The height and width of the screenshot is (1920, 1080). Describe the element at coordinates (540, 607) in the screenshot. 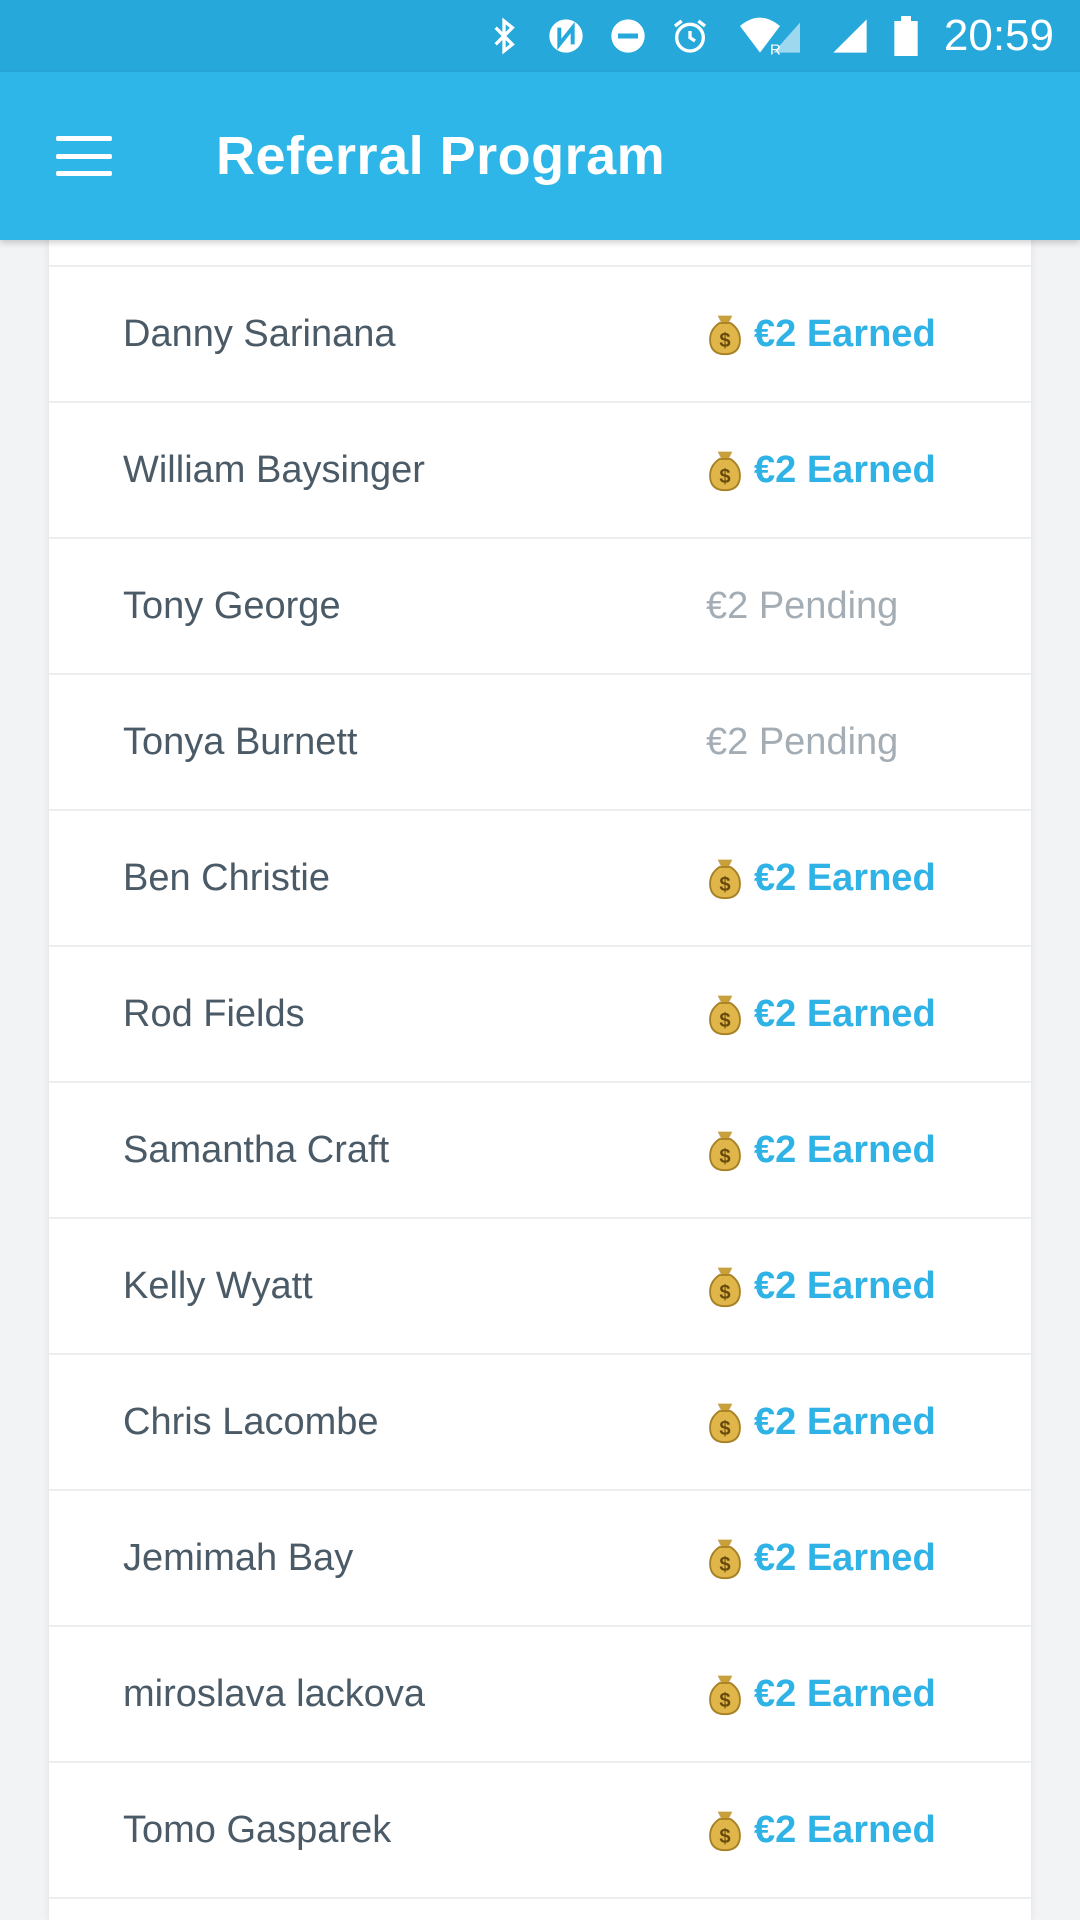

I see `list-item: Tony George €2 Pending` at that location.